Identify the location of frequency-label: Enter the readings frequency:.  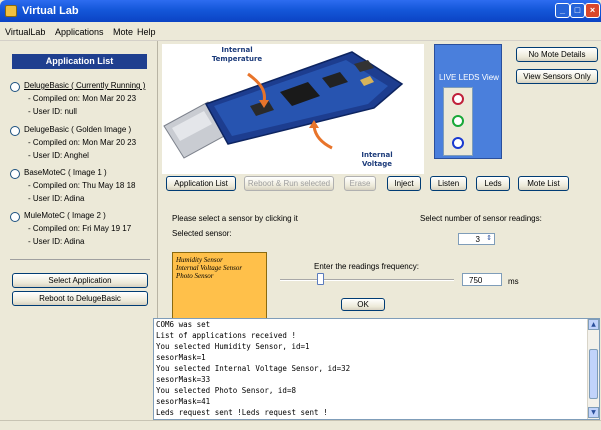
(366, 266).